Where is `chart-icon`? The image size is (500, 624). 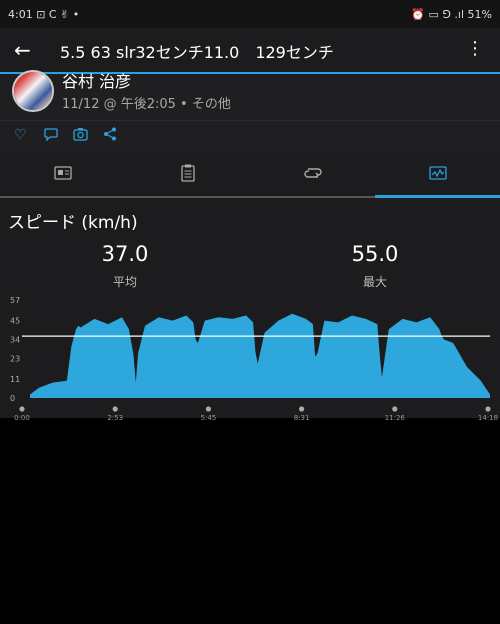 chart-icon is located at coordinates (437, 173).